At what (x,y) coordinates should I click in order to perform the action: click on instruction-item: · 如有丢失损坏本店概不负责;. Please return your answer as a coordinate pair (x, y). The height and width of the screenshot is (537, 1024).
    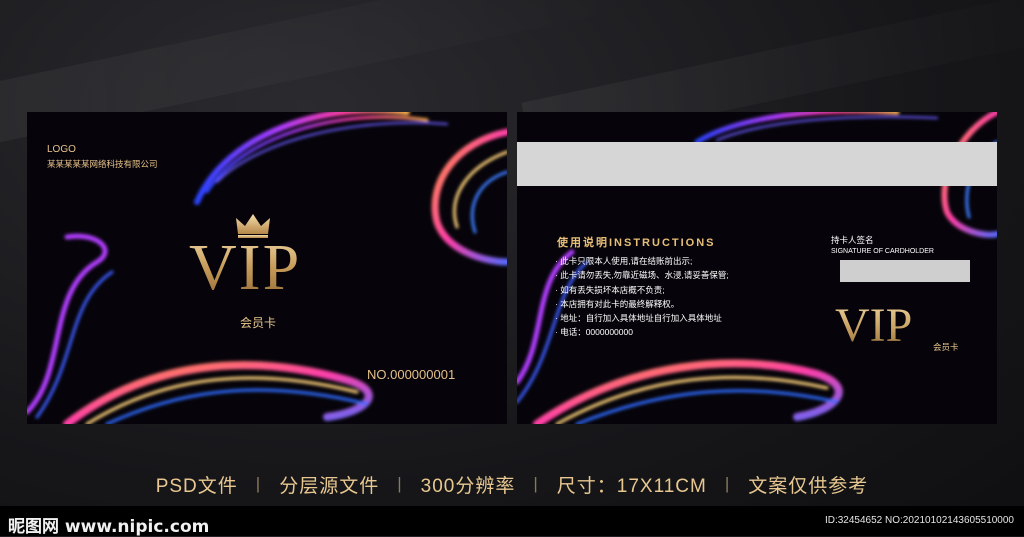
    Looking at the image, I should click on (610, 289).